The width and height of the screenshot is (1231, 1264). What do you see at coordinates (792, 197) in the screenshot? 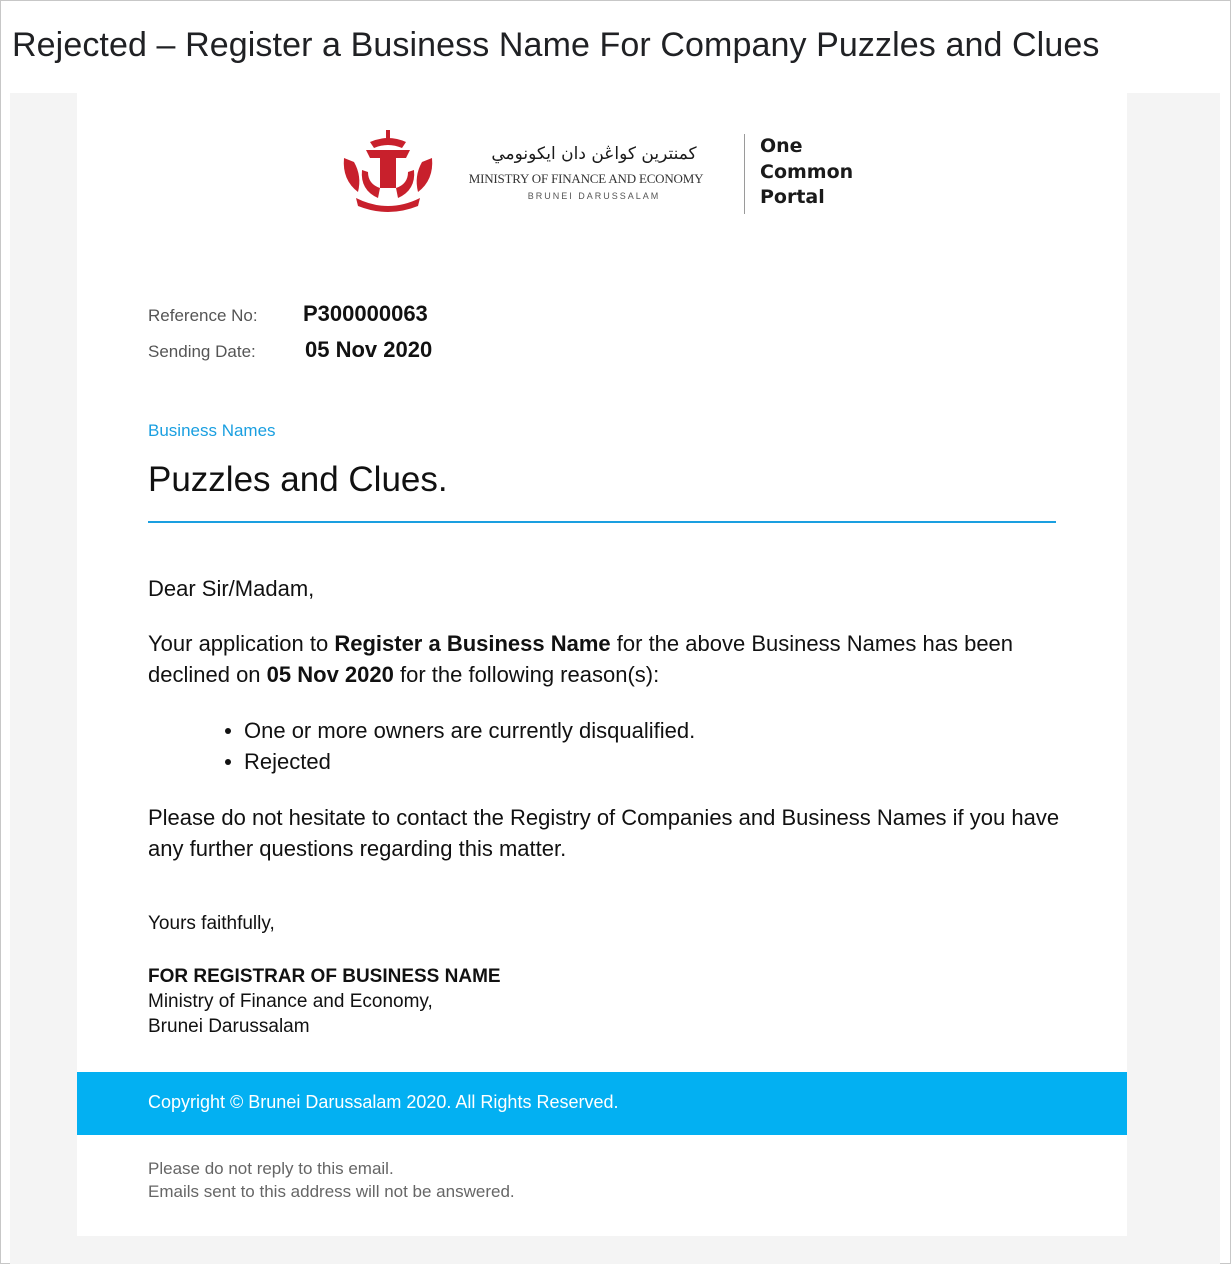
I see `portal-line-3: Portal` at bounding box center [792, 197].